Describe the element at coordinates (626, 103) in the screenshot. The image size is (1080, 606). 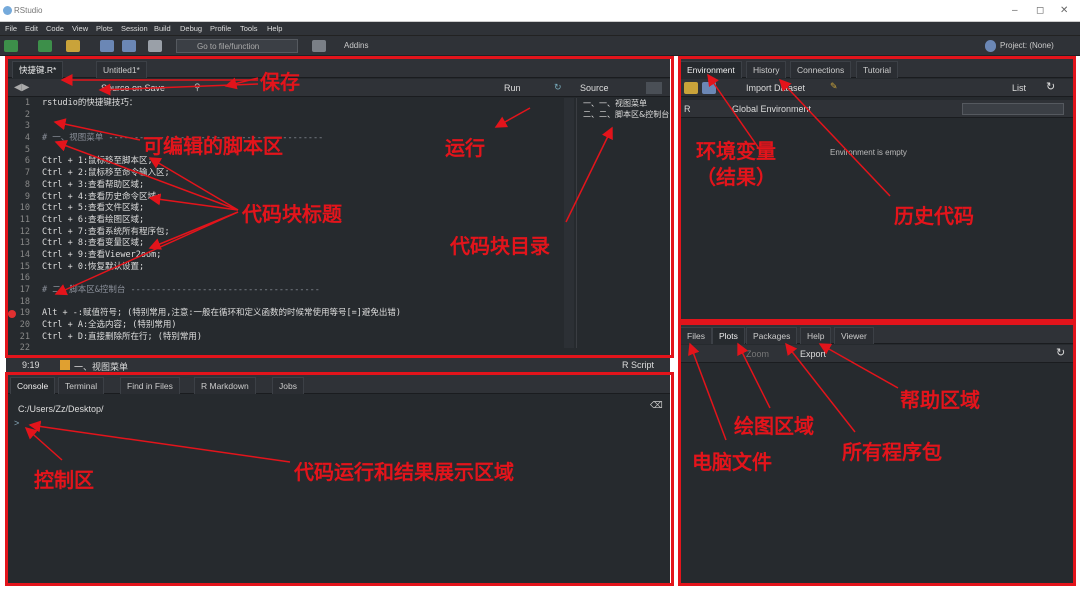
I see `outline-item-view: 一、一、视图菜单` at that location.